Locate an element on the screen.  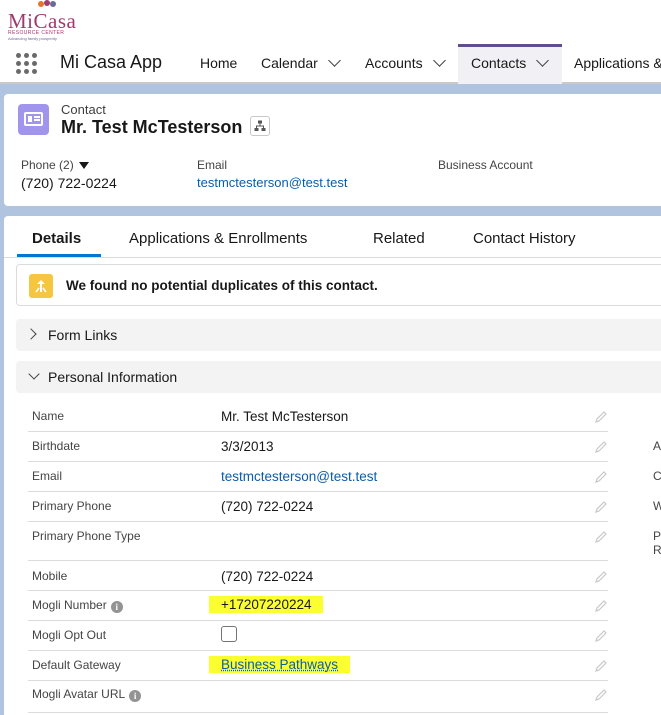
nav-item-label: Accounts is located at coordinates (394, 63).